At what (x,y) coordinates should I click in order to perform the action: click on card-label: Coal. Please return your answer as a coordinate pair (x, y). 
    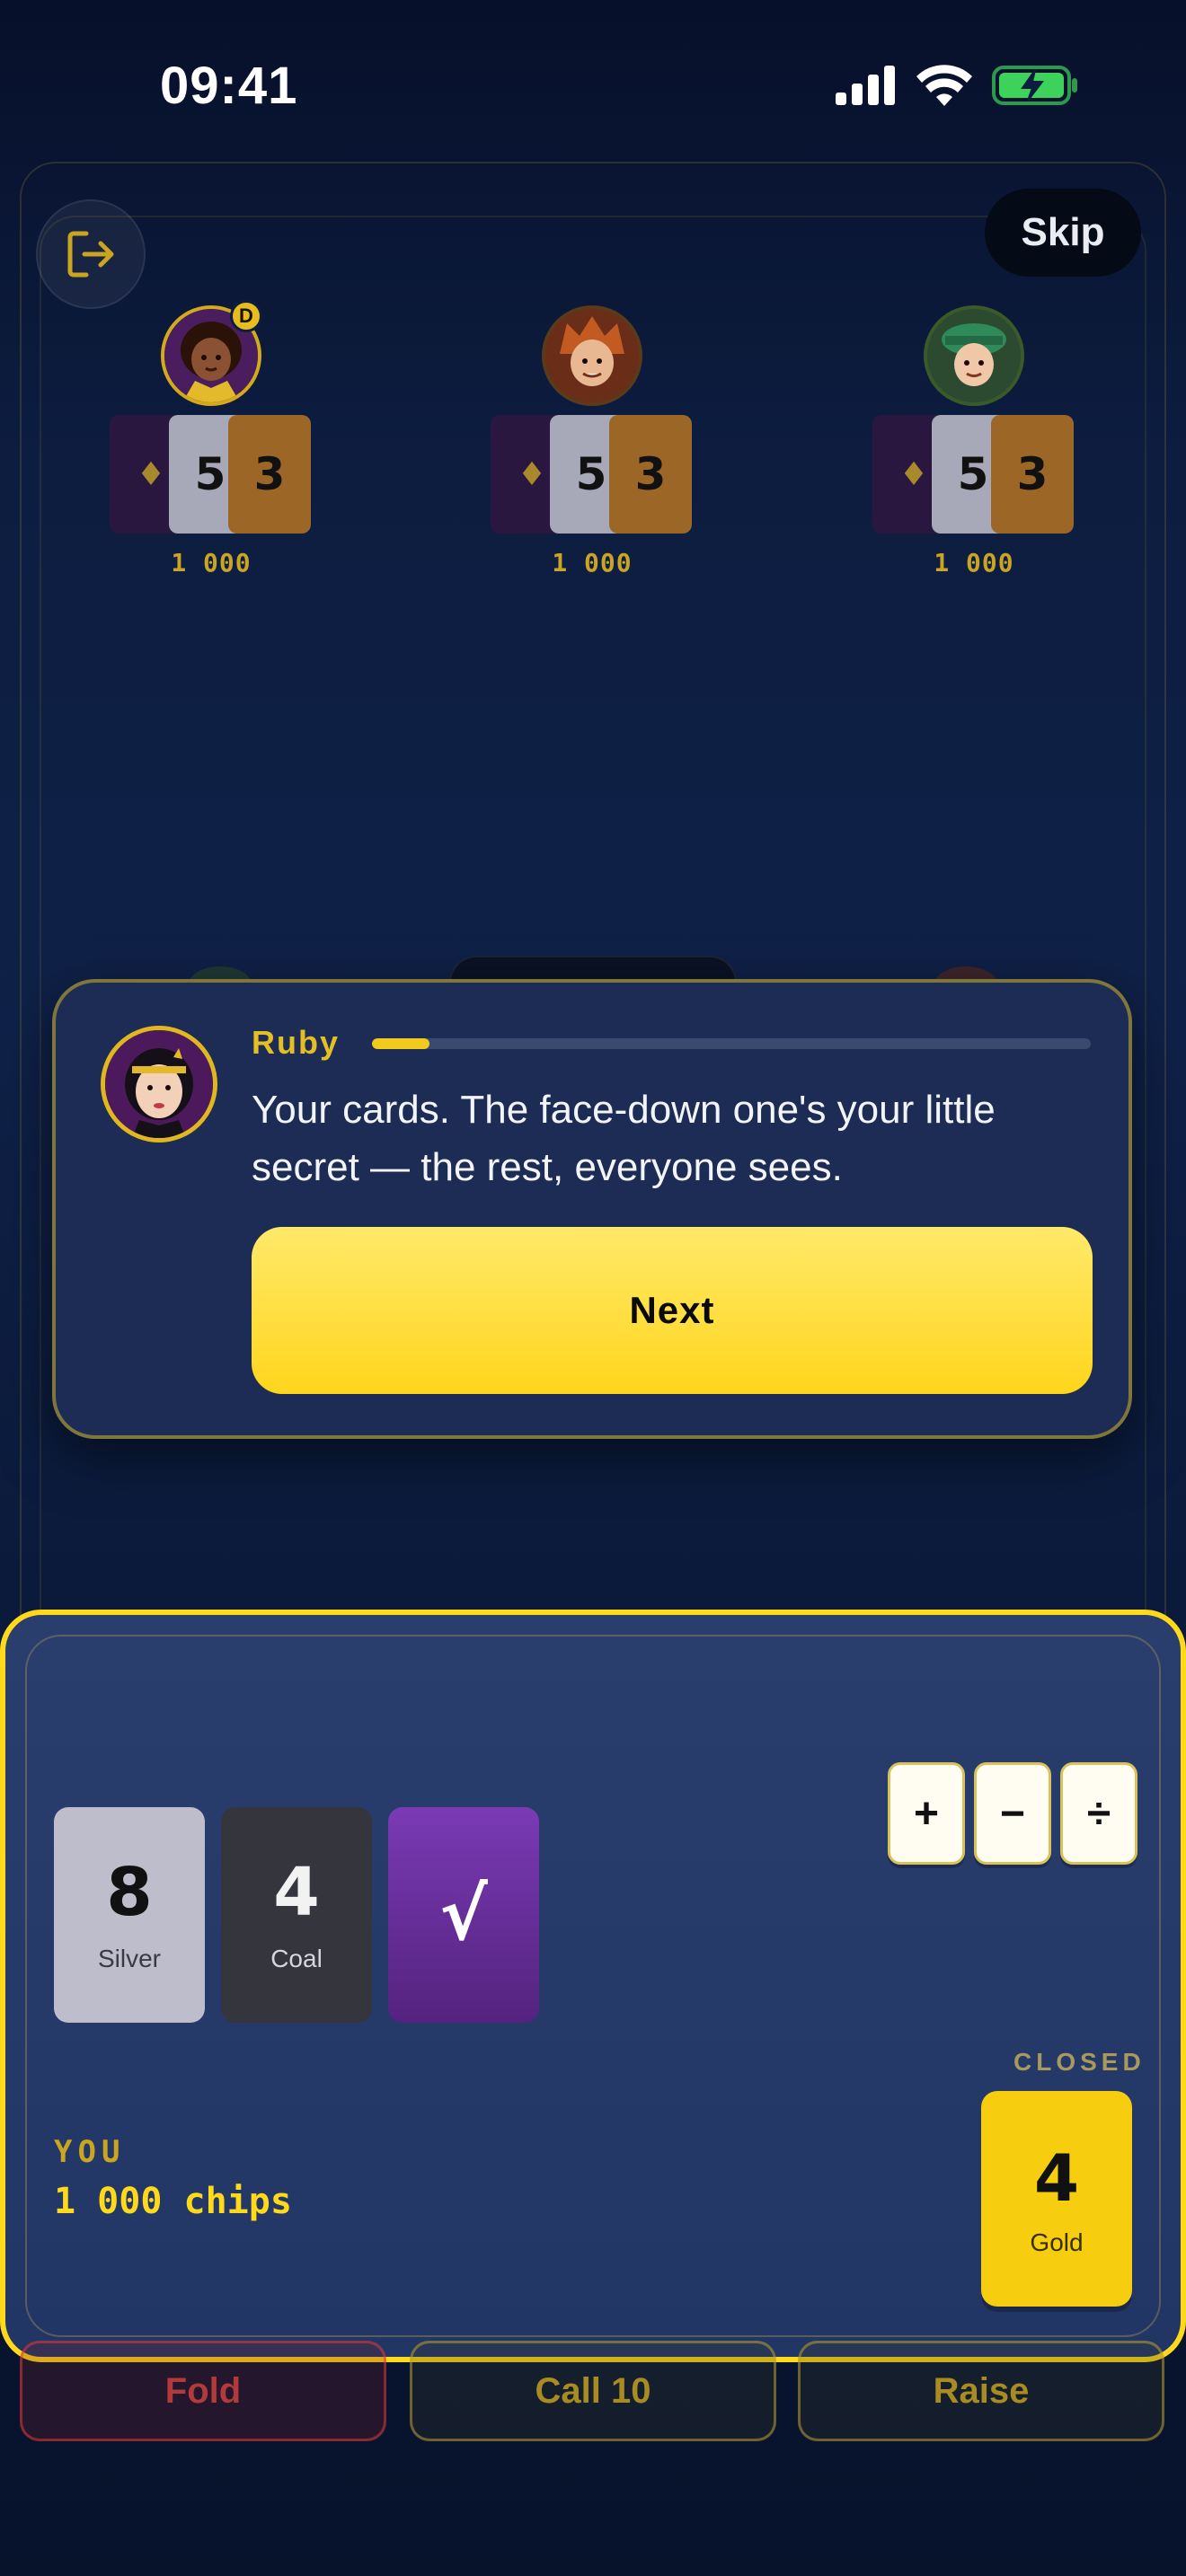
    Looking at the image, I should click on (296, 1958).